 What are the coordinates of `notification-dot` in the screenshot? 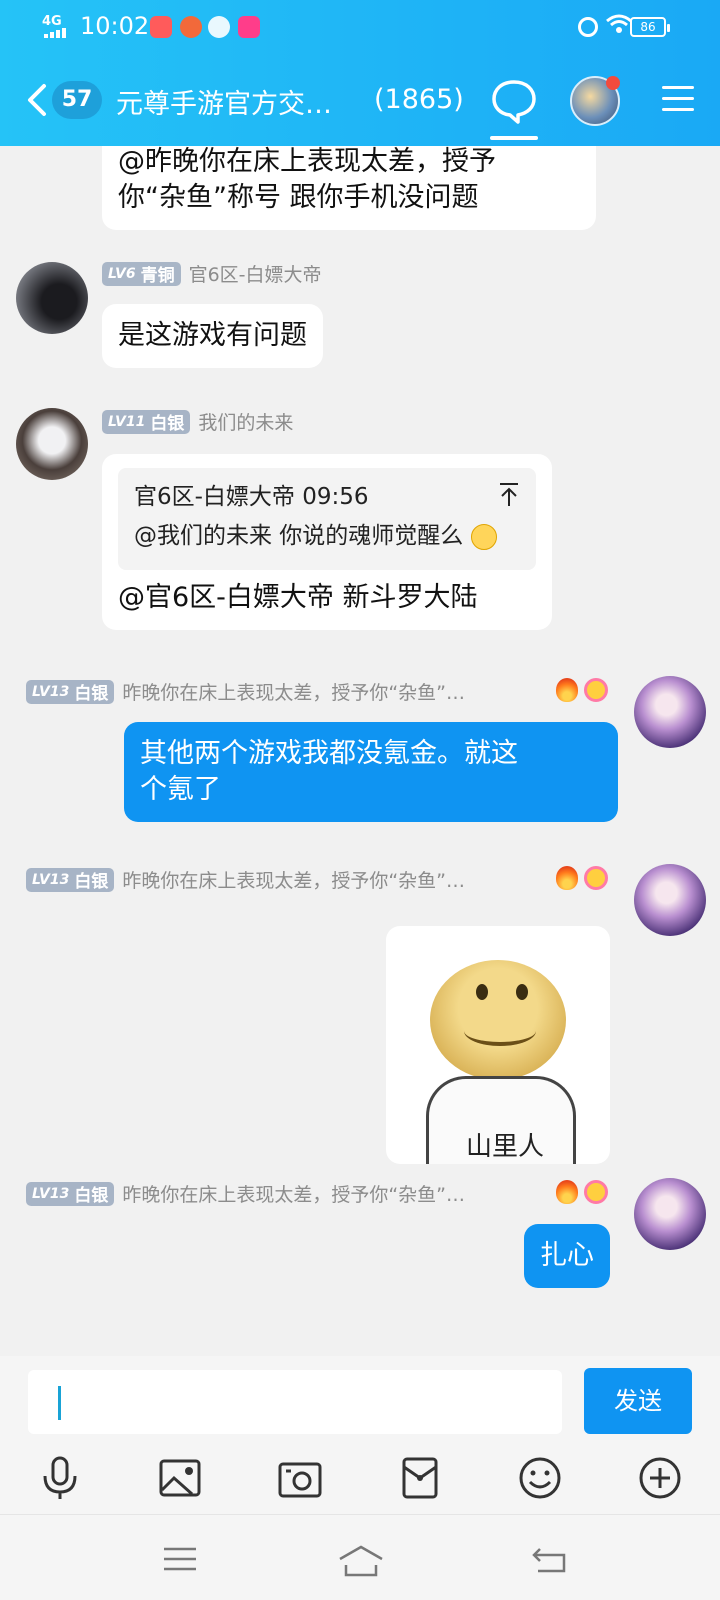 It's located at (613, 83).